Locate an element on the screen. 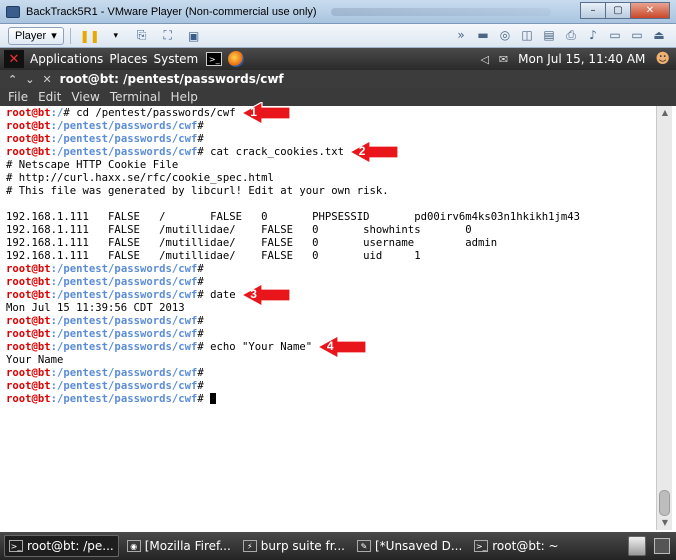 The width and height of the screenshot is (676, 560). menu-help: Help is located at coordinates (184, 97).